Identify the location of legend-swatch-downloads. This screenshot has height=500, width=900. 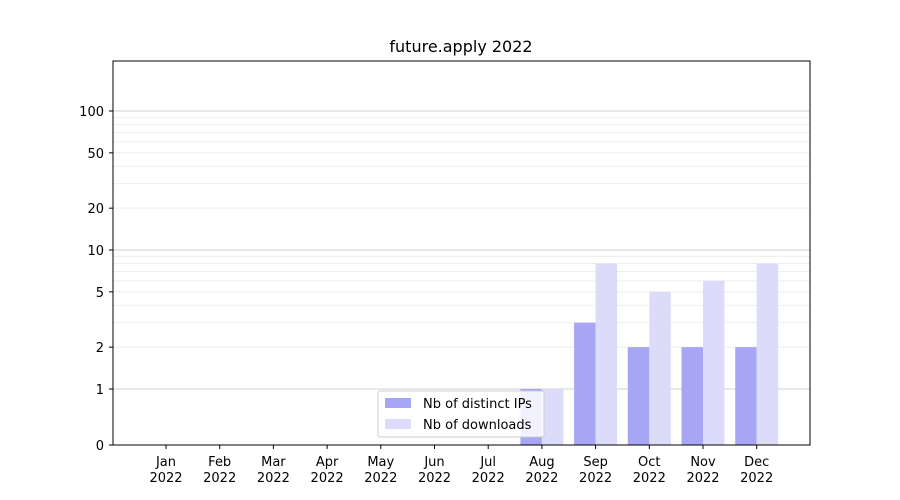
(398, 424).